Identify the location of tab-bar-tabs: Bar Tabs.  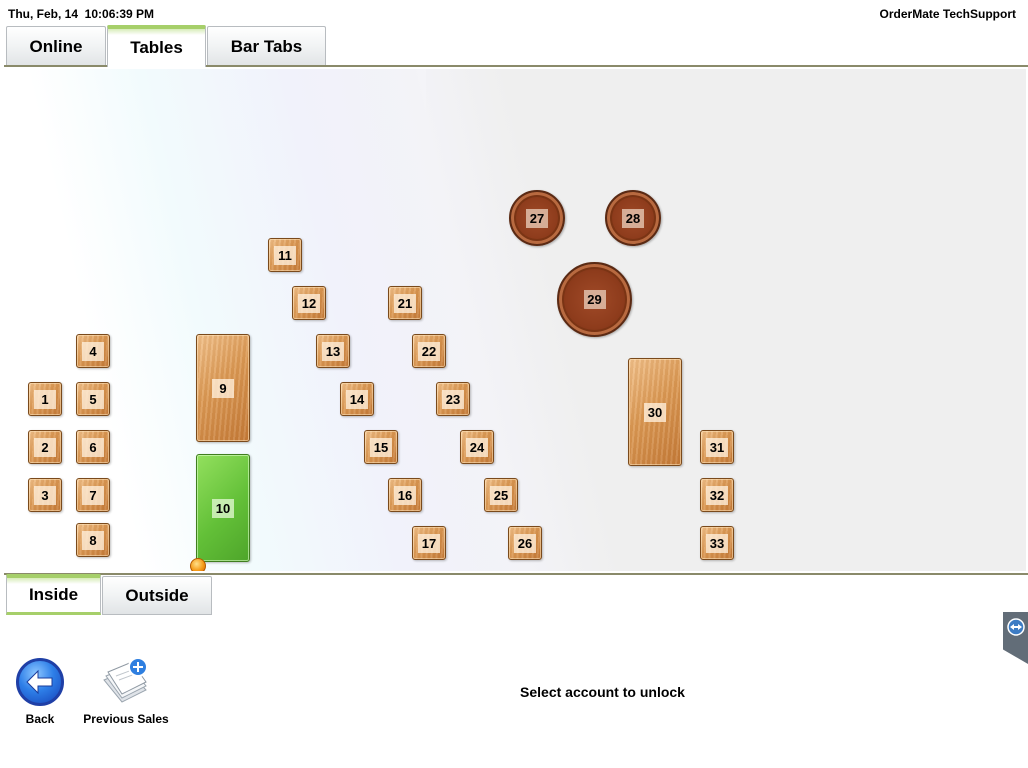
(266, 46).